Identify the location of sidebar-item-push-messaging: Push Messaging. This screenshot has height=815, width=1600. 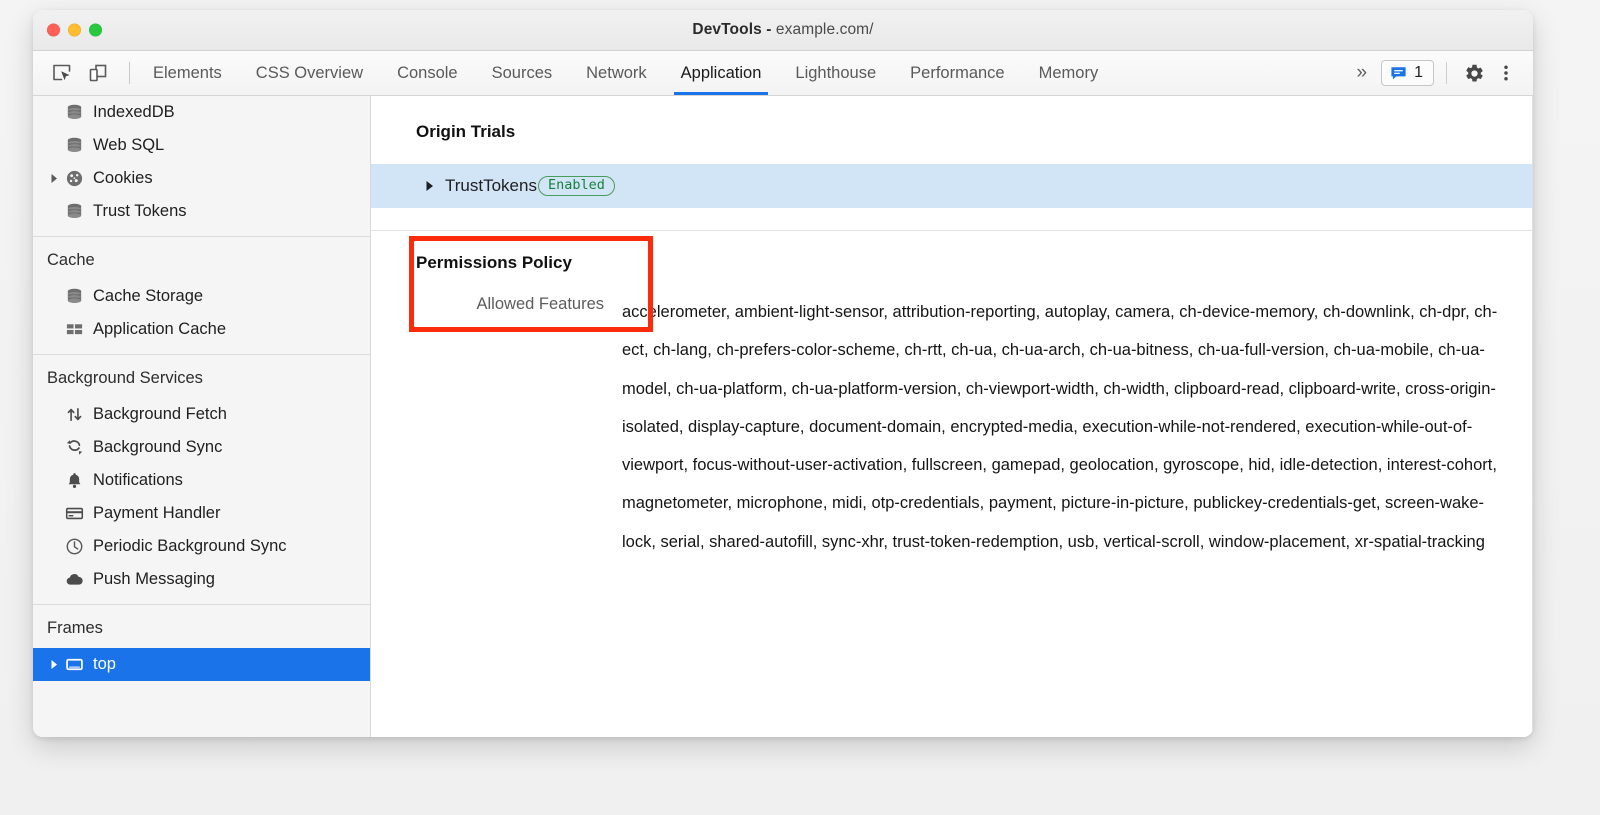
(201, 579).